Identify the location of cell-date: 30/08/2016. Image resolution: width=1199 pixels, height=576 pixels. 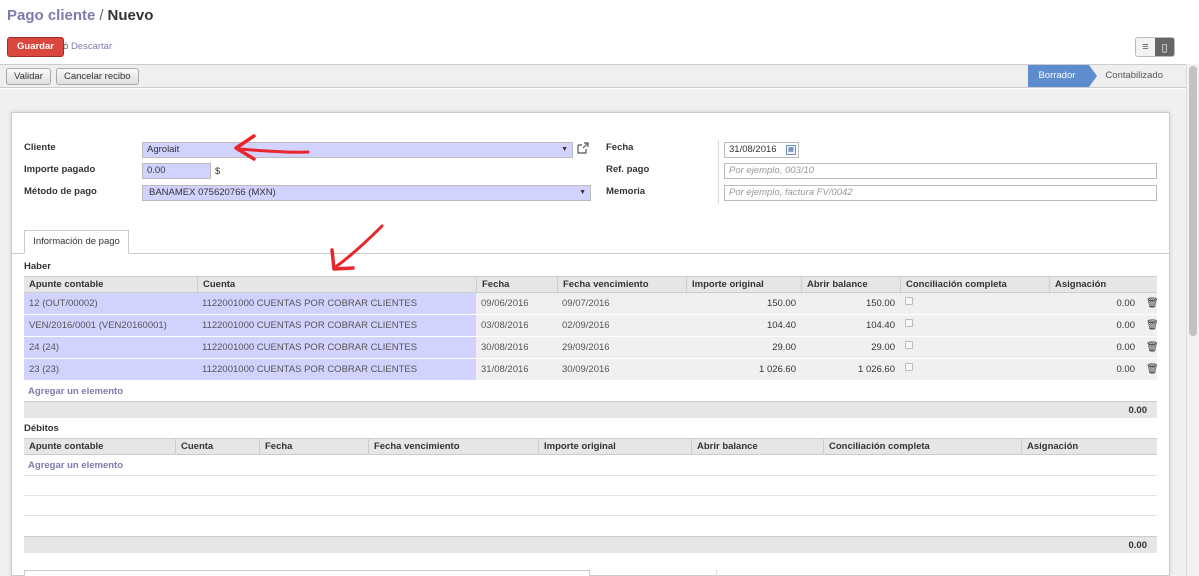
(505, 347).